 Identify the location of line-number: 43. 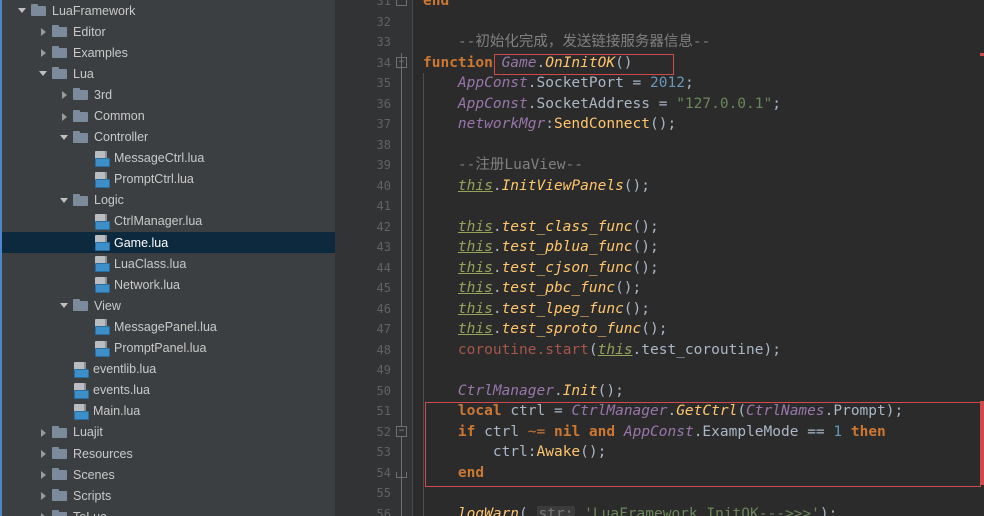
(383, 247).